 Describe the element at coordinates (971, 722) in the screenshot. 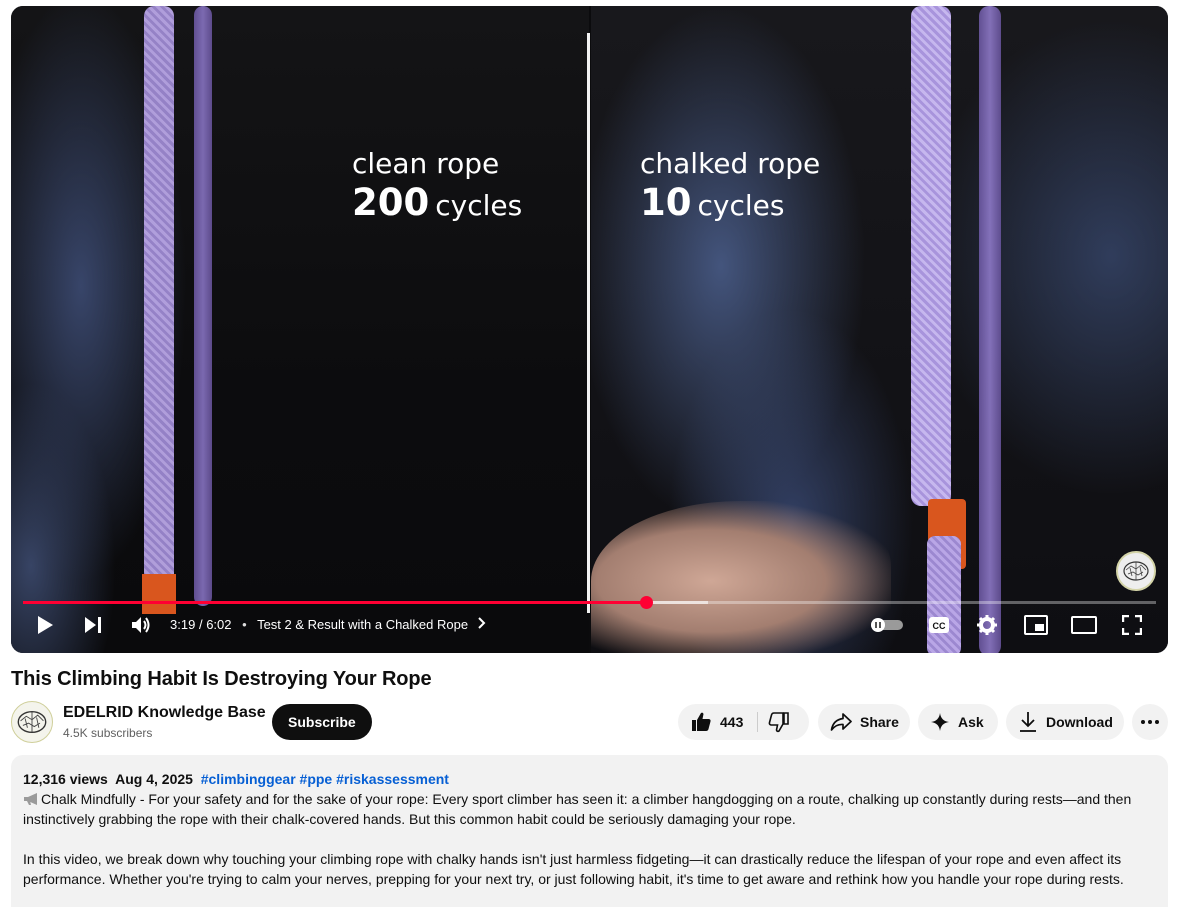

I see `ask-label: Ask` at that location.